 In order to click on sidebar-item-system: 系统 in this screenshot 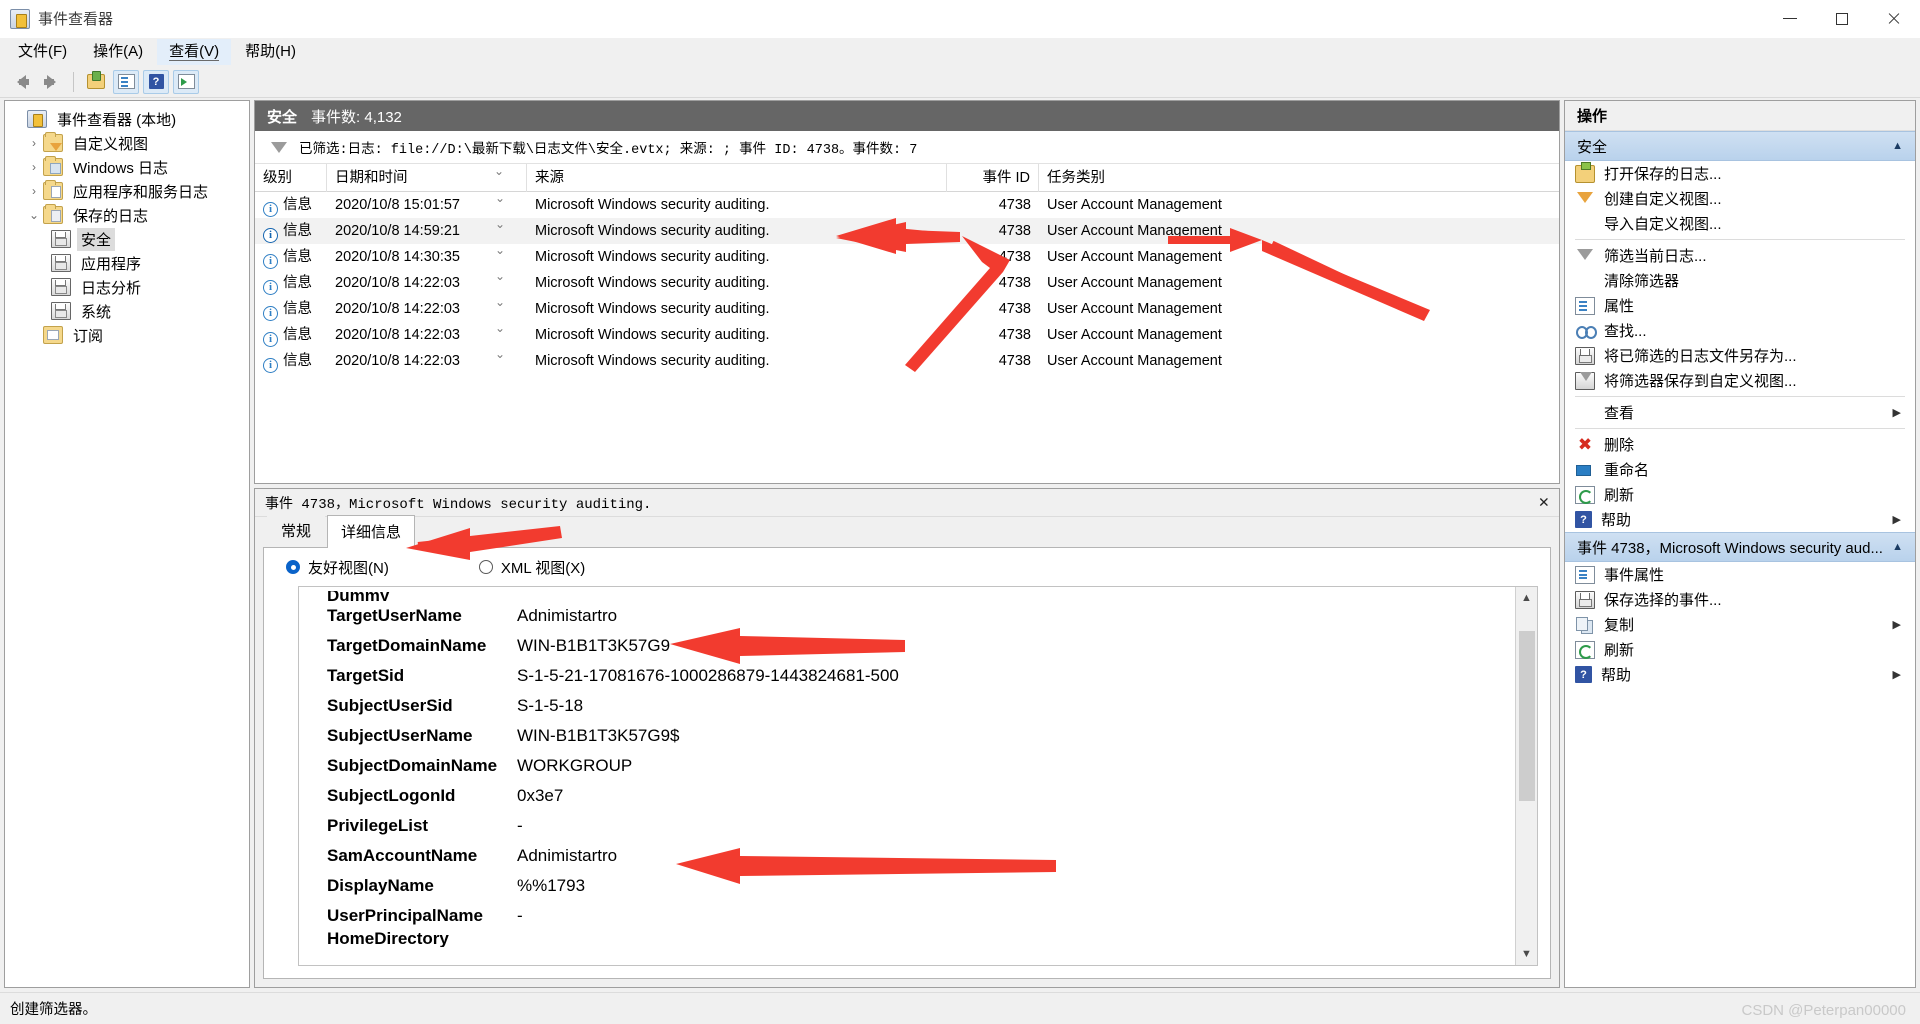, I will do `click(127, 311)`.